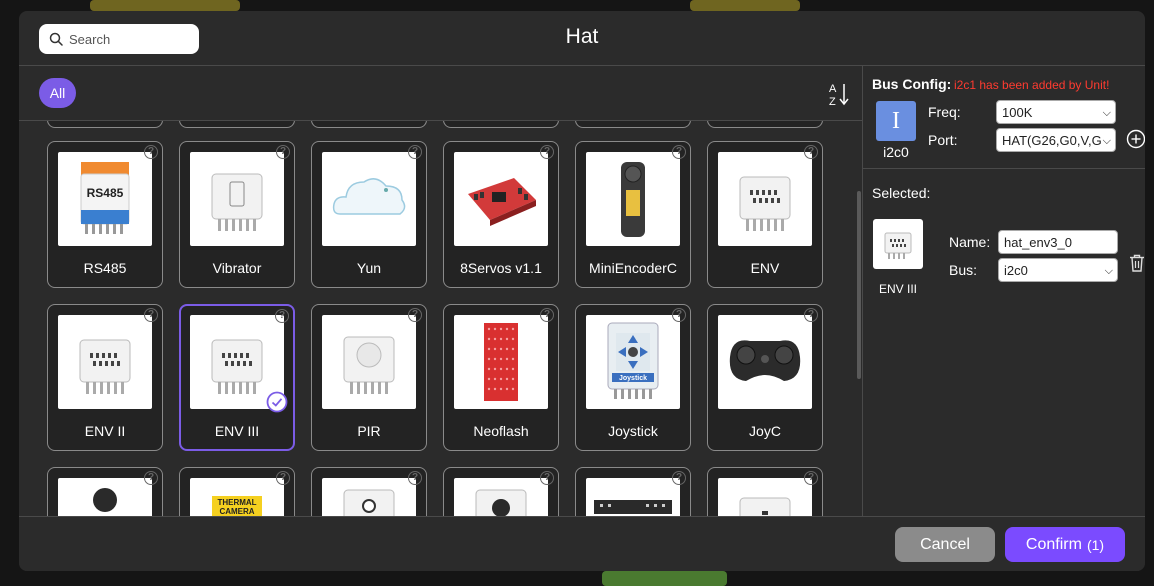  I want to click on confirm-button: Confirm (1), so click(1065, 544).